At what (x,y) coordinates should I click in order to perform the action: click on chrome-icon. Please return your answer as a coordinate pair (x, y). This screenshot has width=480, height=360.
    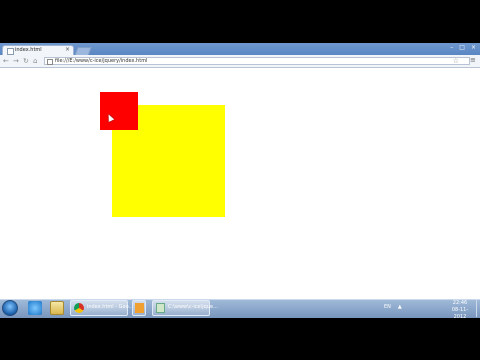
    Looking at the image, I should click on (79, 308).